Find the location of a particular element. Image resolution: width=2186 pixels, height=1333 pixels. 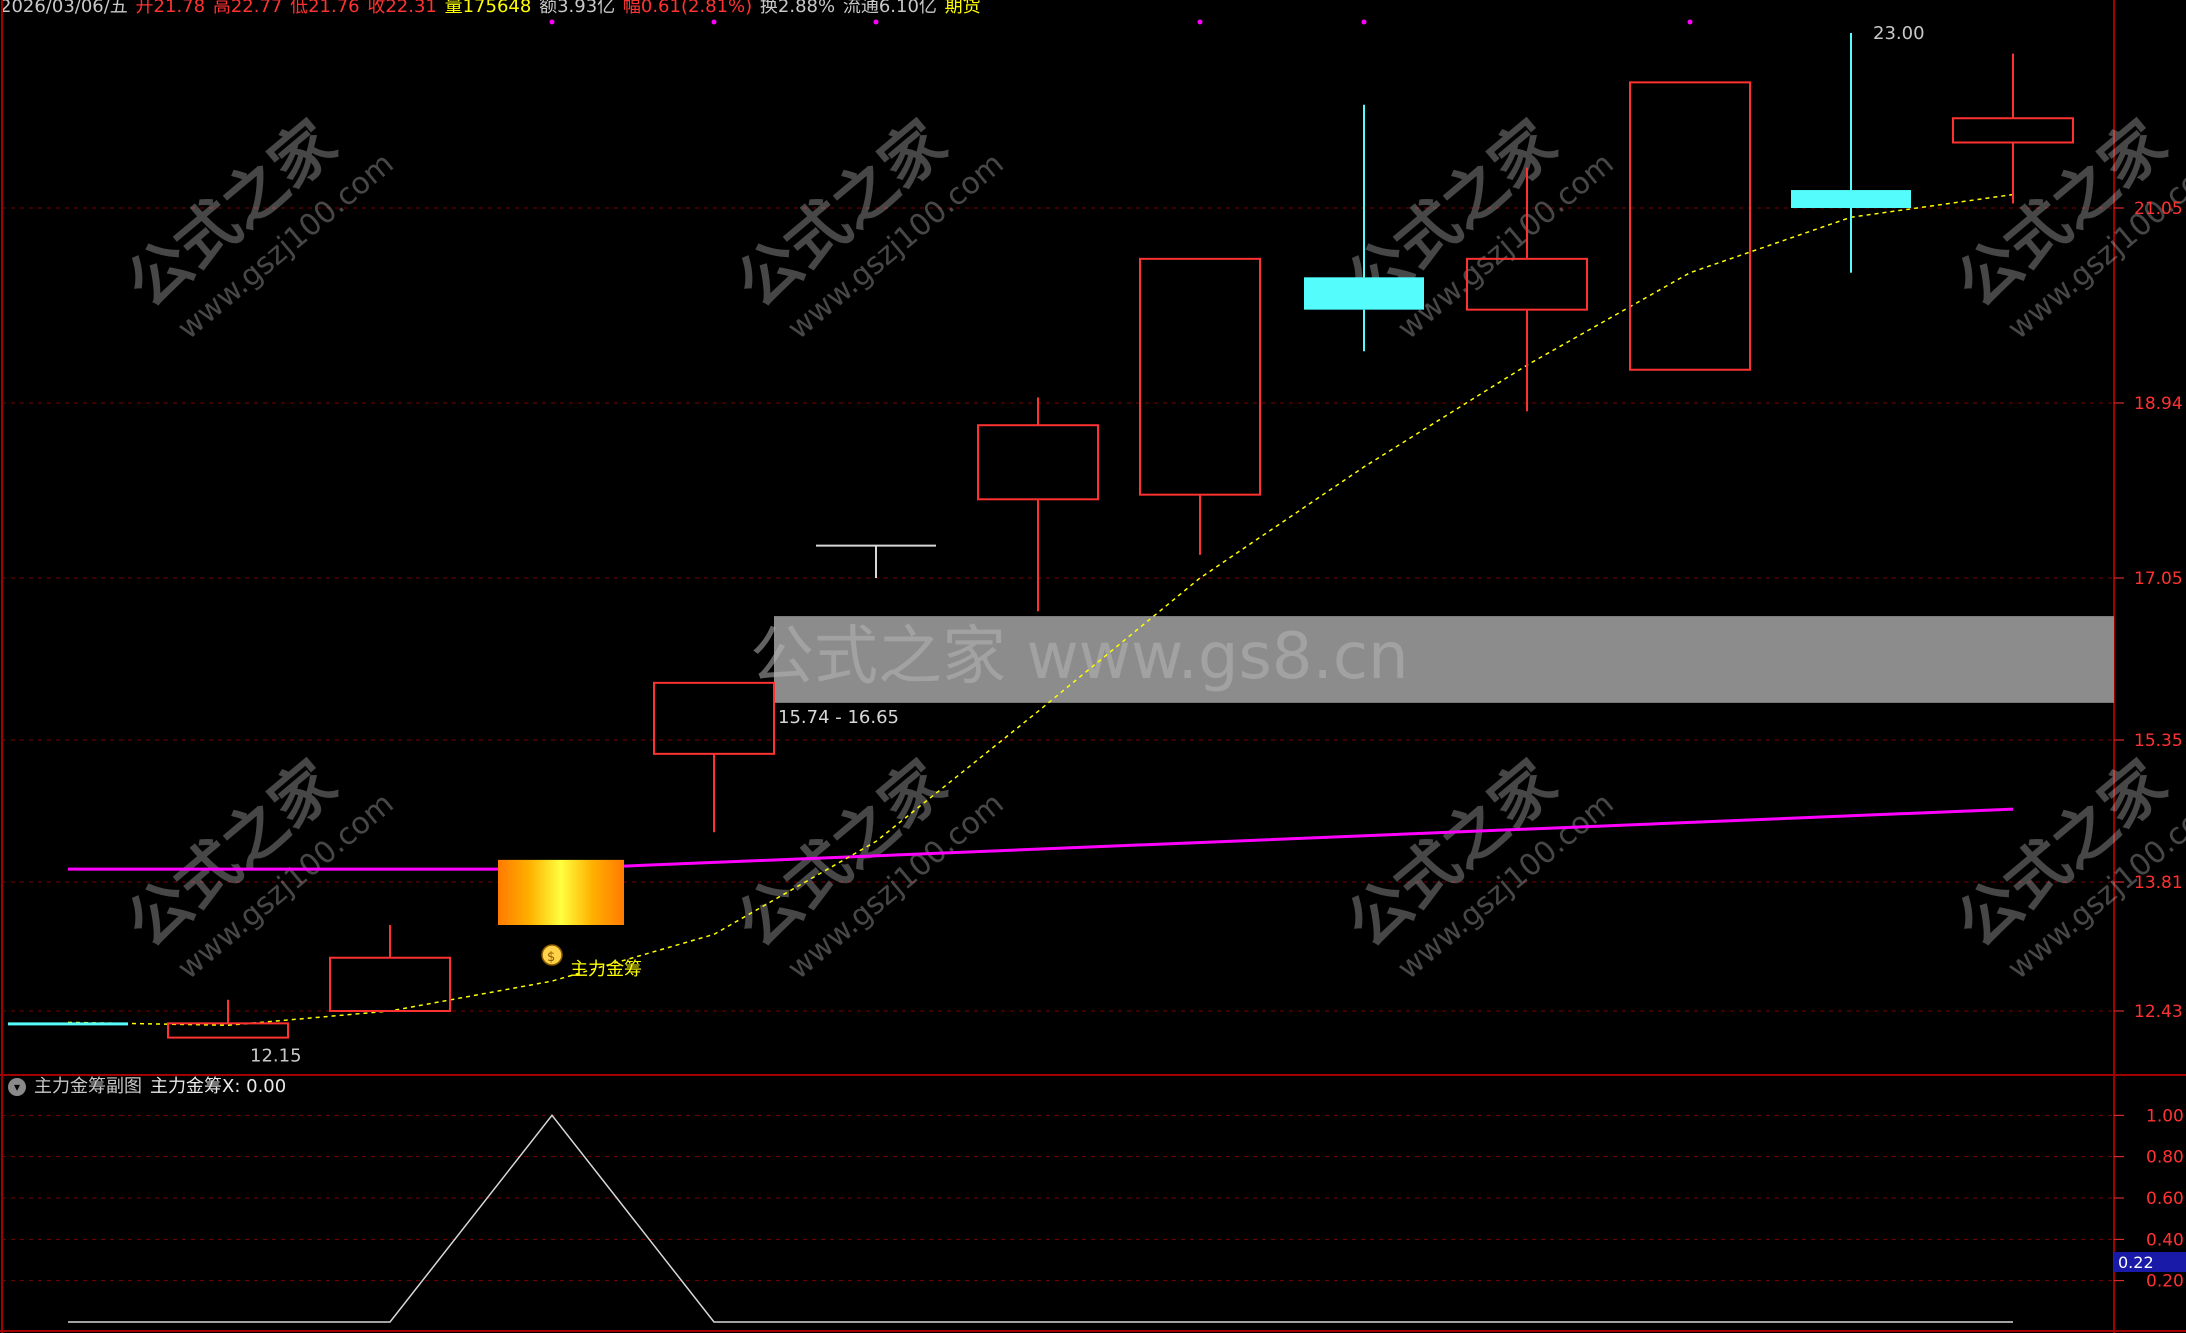

price-axis-label: 12.43 is located at coordinates (2158, 1012).